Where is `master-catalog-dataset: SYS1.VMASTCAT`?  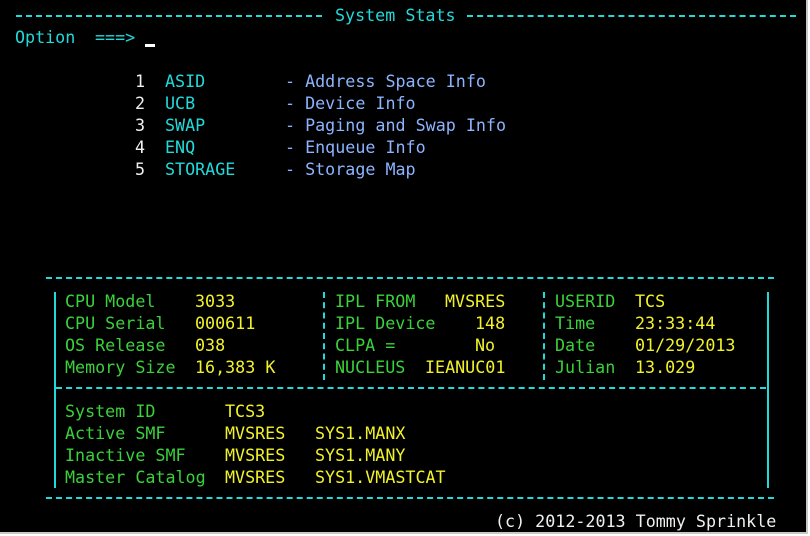
master-catalog-dataset: SYS1.VMASTCAT is located at coordinates (380, 477).